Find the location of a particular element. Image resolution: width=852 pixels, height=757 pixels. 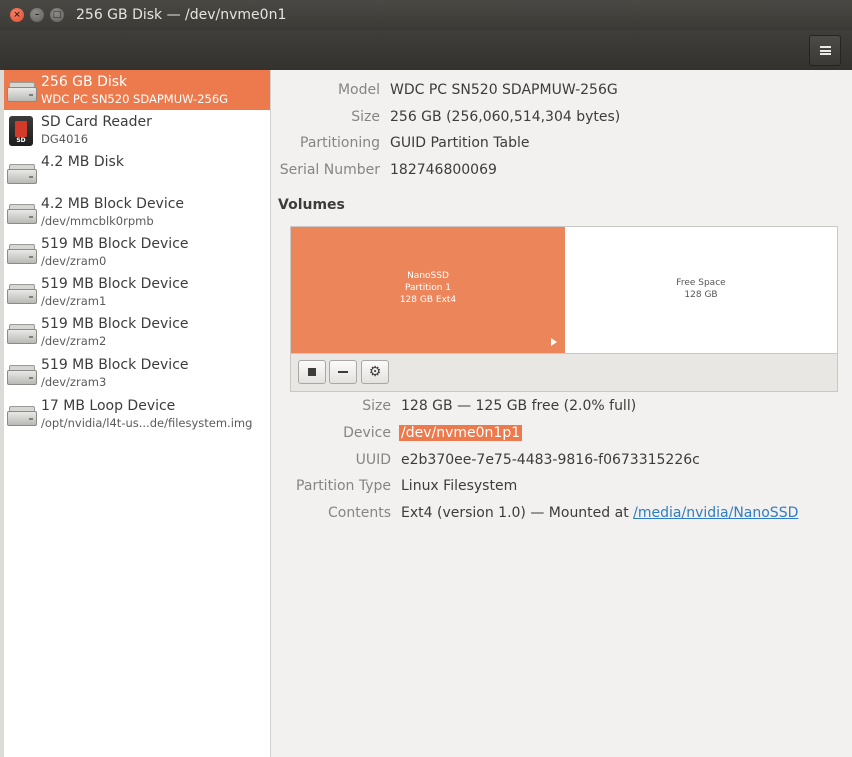

sidebar-item-zram0: 519 MB Block Device /dev/zram0 is located at coordinates (137, 252).